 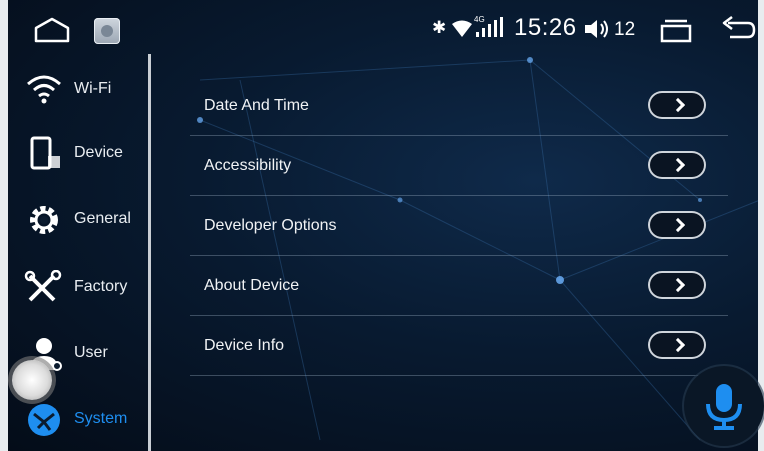 What do you see at coordinates (459, 375) in the screenshot?
I see `row-divider` at bounding box center [459, 375].